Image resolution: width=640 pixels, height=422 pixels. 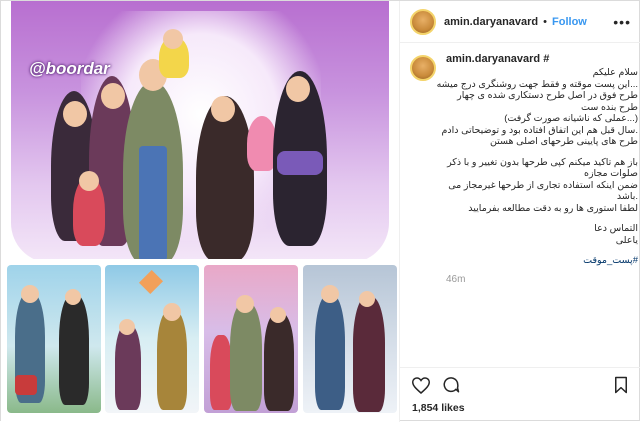 I want to click on caption-line: یاعلی, so click(x=626, y=240).